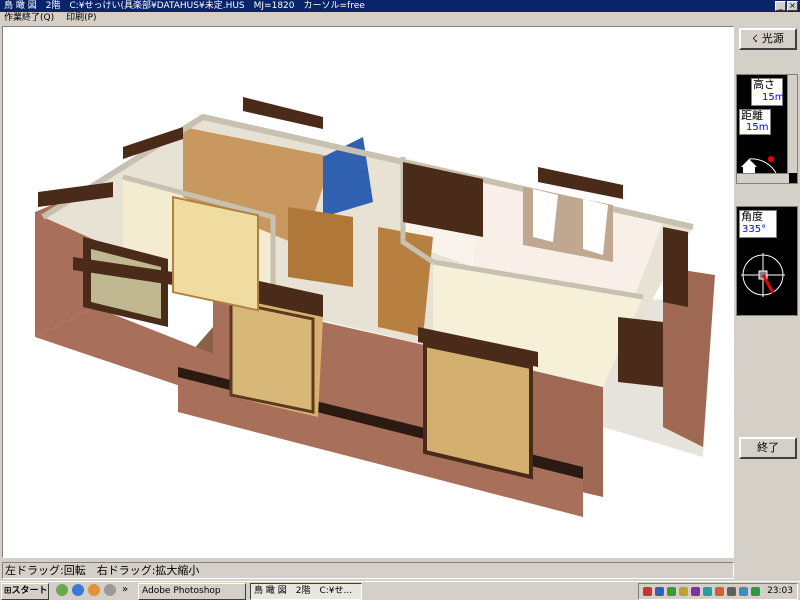 This screenshot has width=800, height=600. What do you see at coordinates (757, 127) in the screenshot?
I see `distance-value: 15m` at bounding box center [757, 127].